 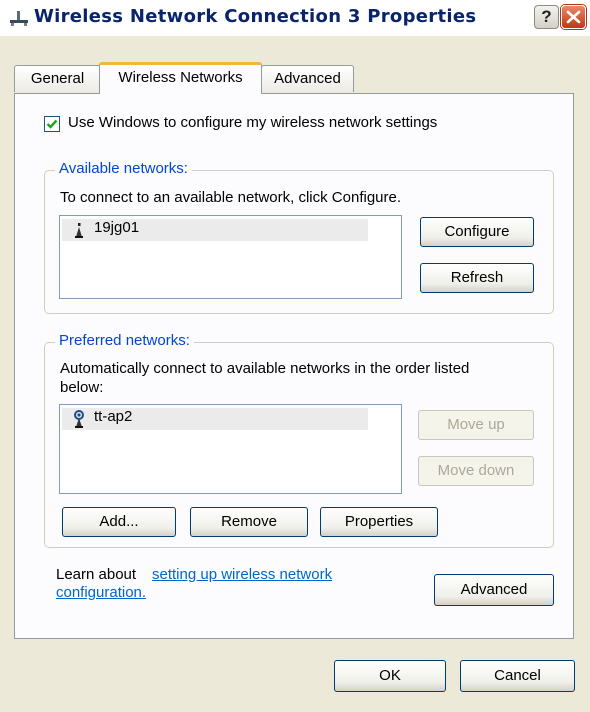 I want to click on preferred-networks-list: tt-ap2, so click(x=230, y=449).